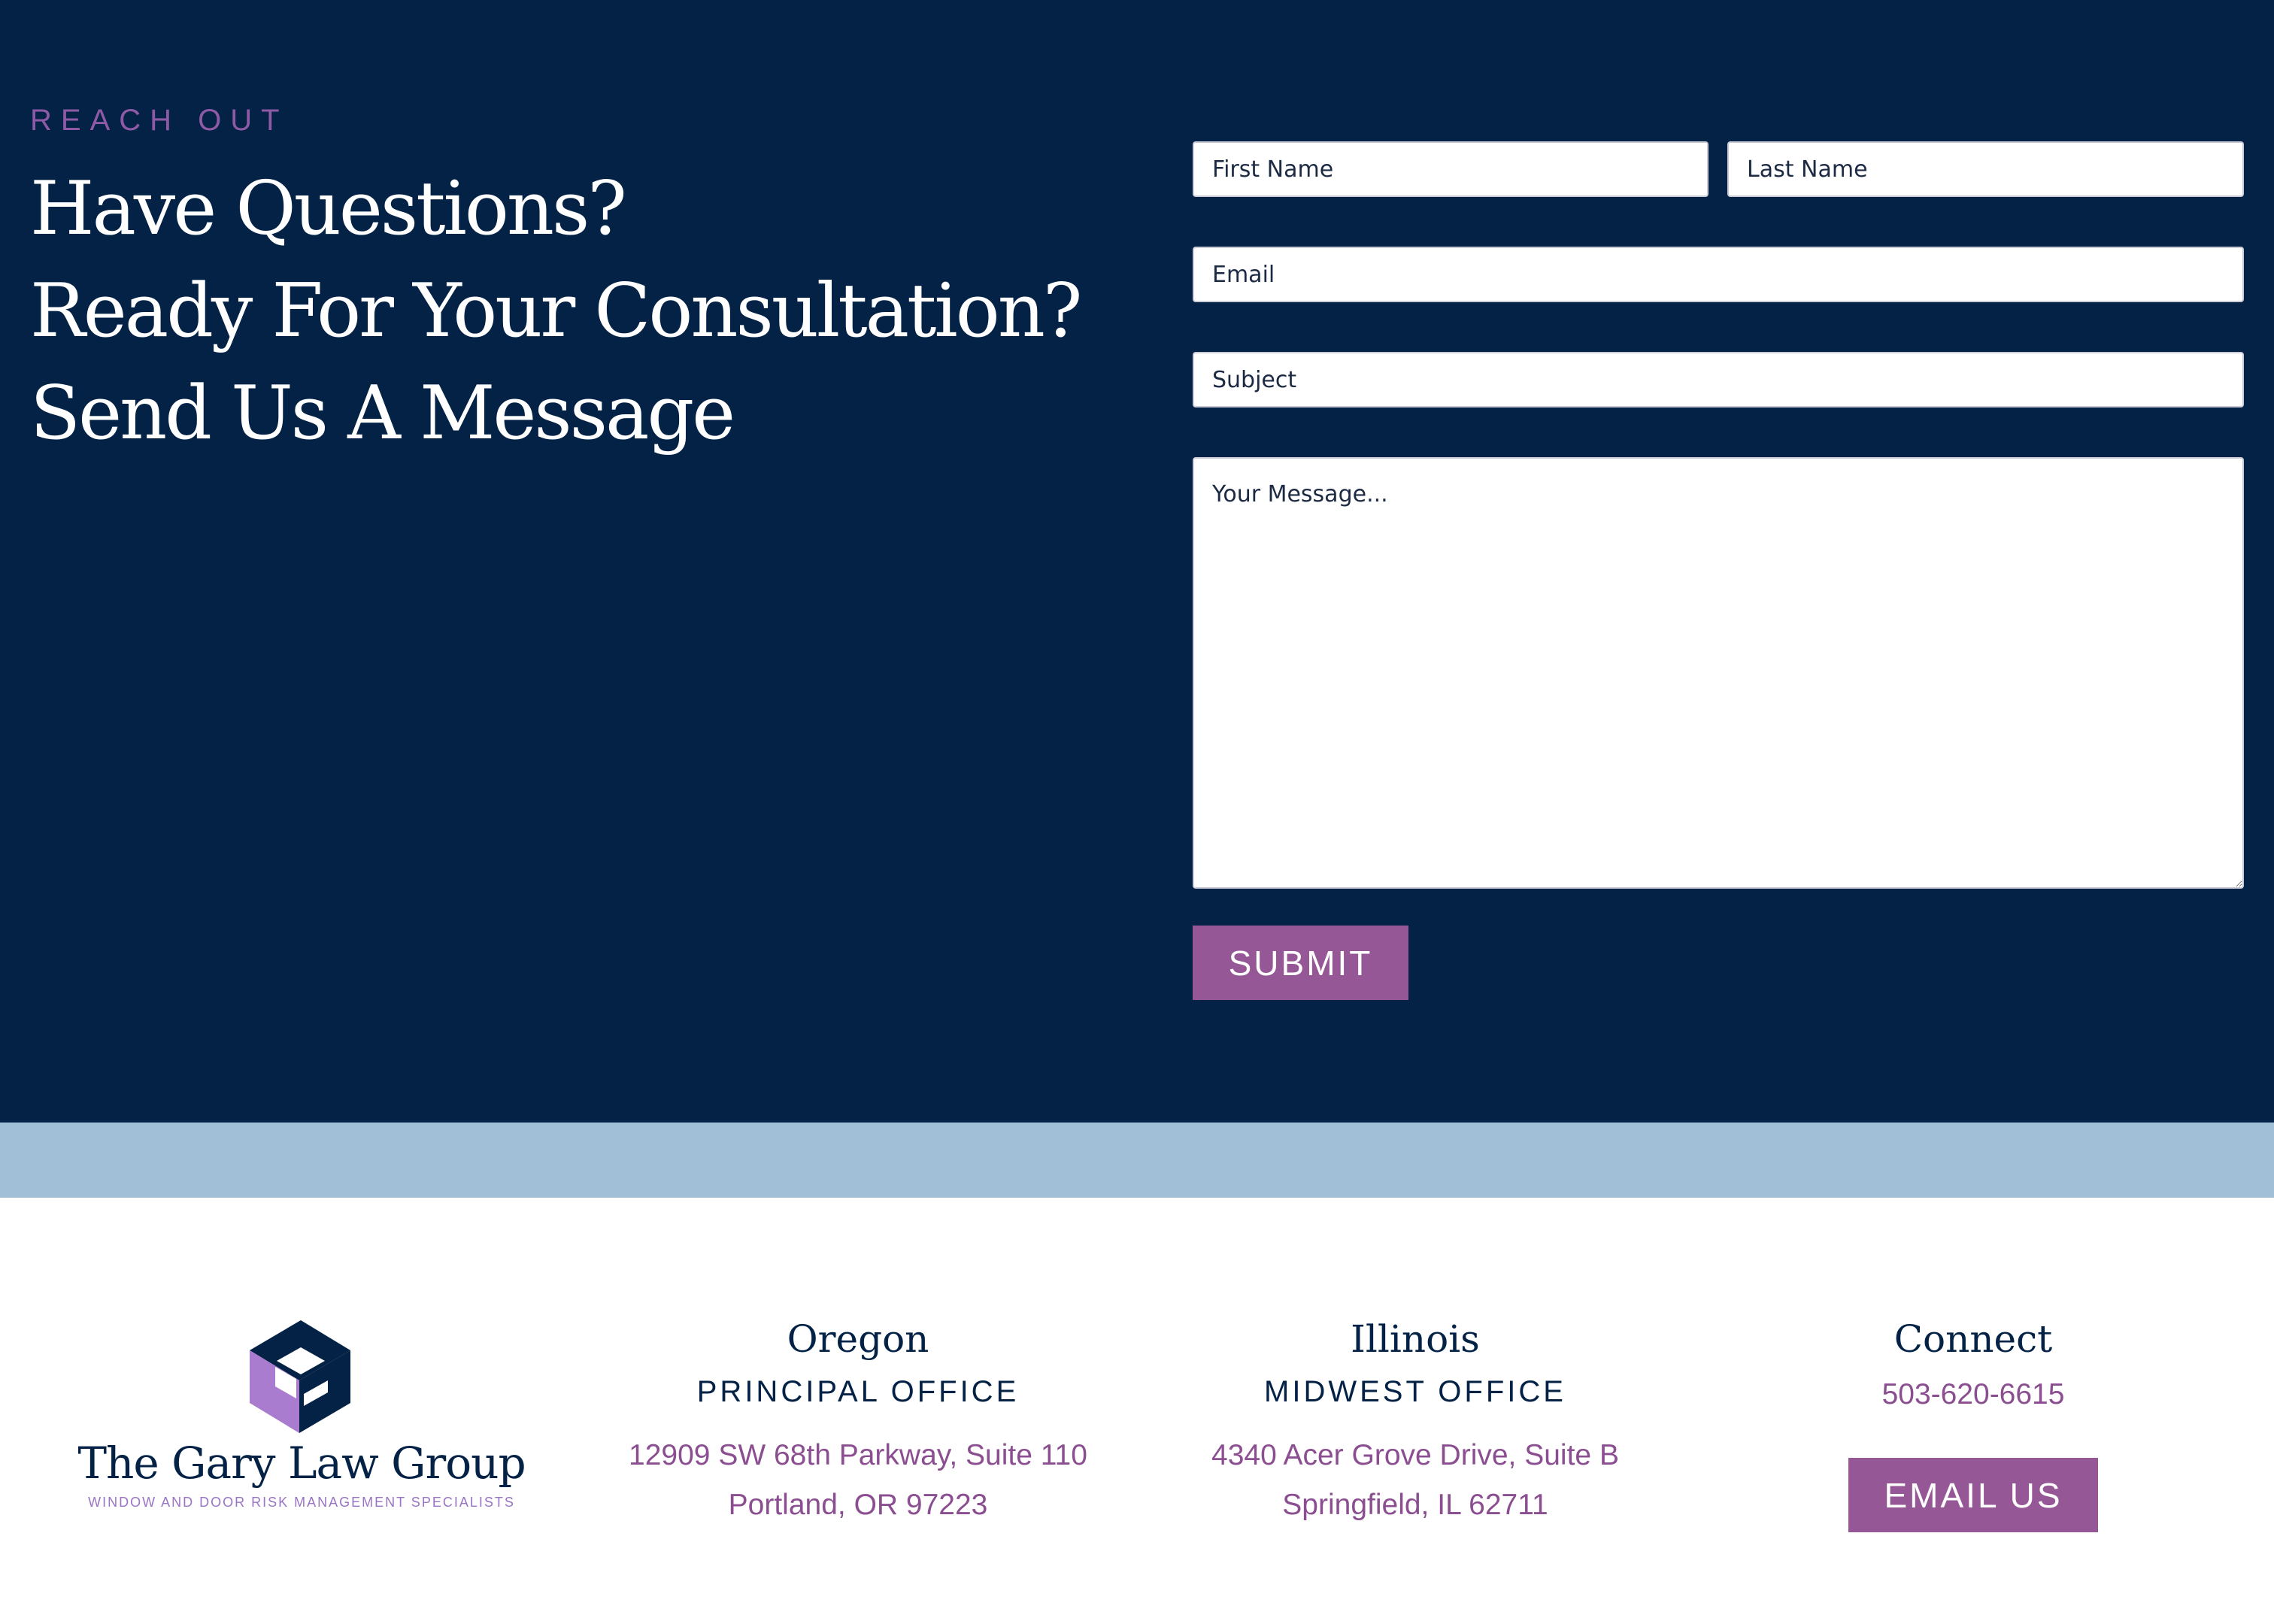 This screenshot has height=1624, width=2274. What do you see at coordinates (1415, 1391) in the screenshot?
I see `office-subtitle: MIDWEST OFFICE` at bounding box center [1415, 1391].